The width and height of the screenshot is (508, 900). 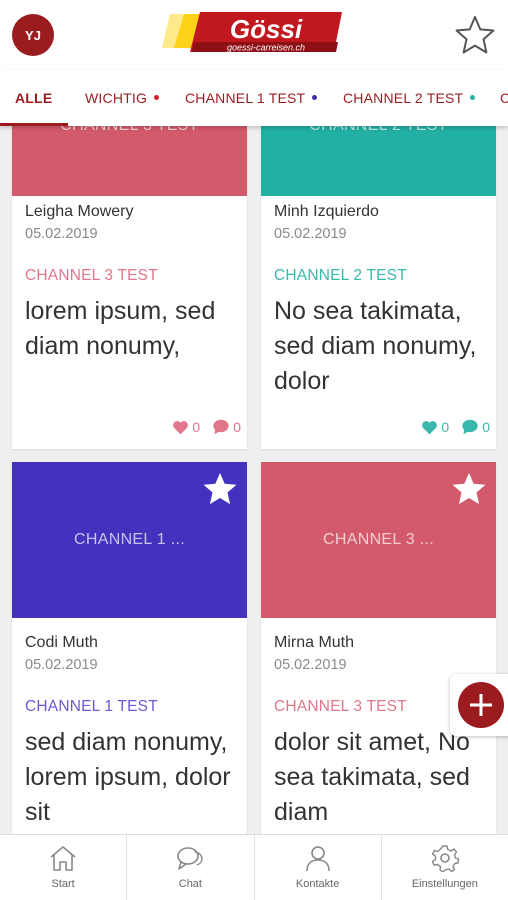 What do you see at coordinates (266, 29) in the screenshot?
I see `logo-wordmark: Gössi` at bounding box center [266, 29].